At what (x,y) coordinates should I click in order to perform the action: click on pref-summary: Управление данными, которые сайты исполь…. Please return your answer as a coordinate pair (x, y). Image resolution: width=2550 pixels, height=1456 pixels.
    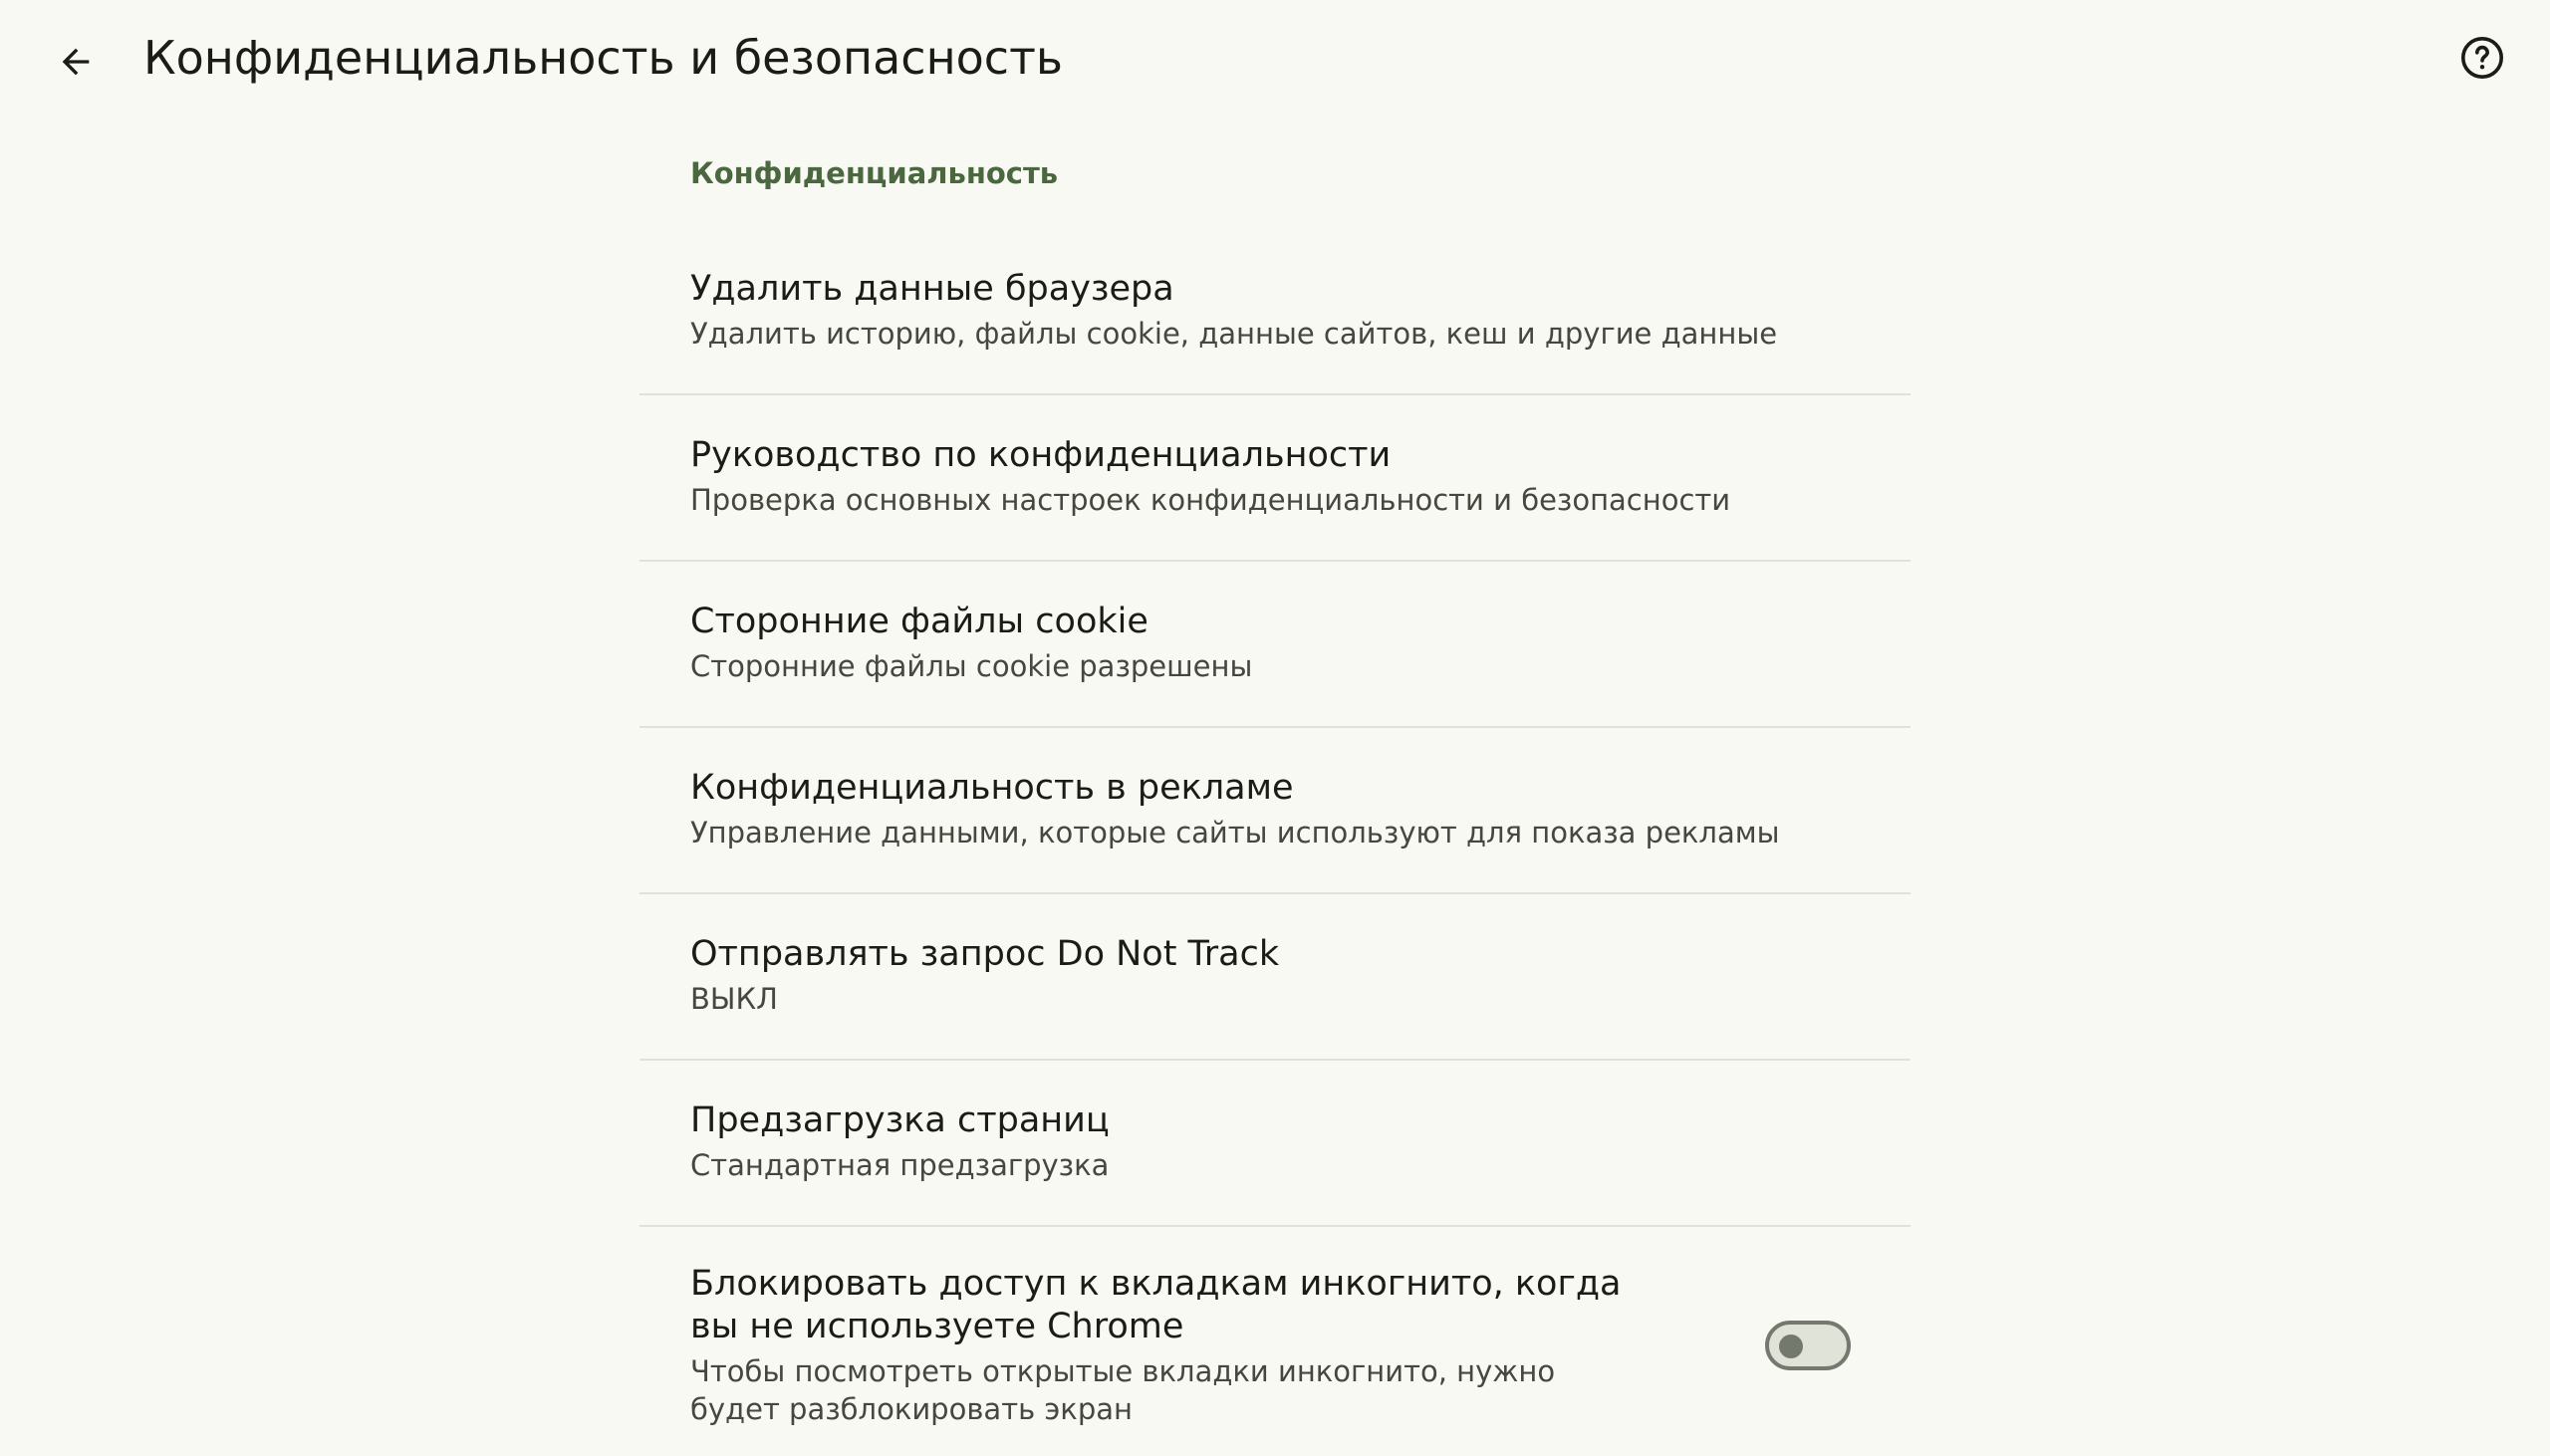
    Looking at the image, I should click on (1235, 832).